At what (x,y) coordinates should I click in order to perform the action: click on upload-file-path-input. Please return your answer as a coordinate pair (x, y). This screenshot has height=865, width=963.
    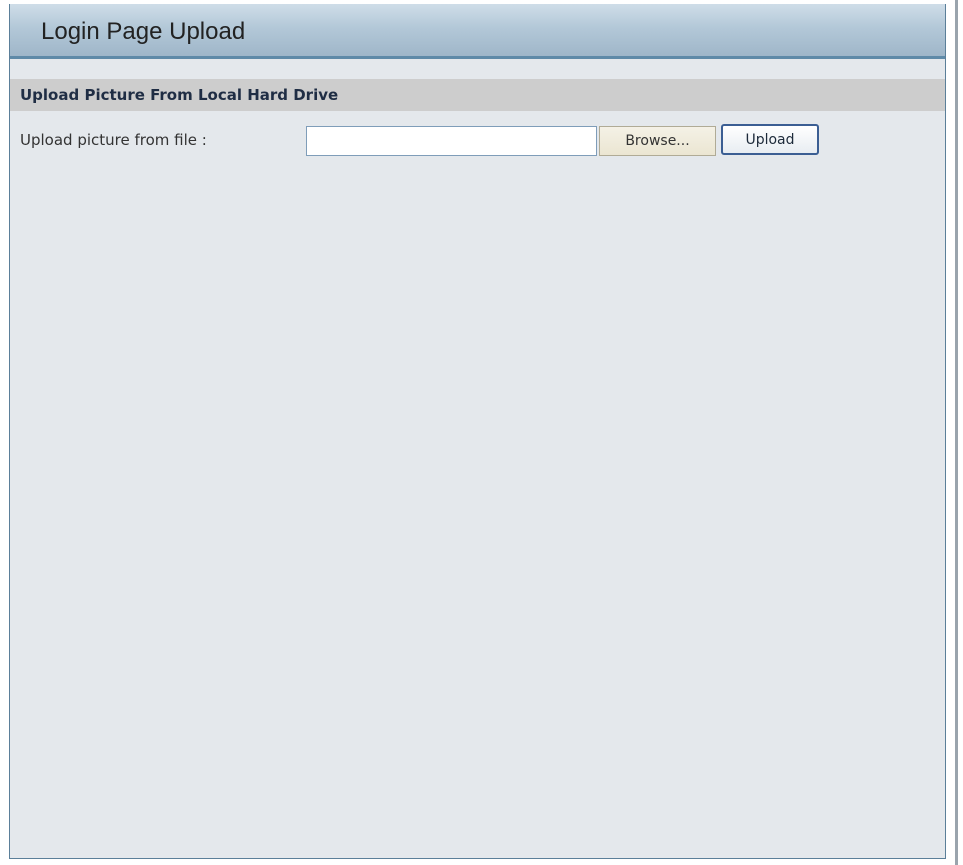
    Looking at the image, I should click on (451, 141).